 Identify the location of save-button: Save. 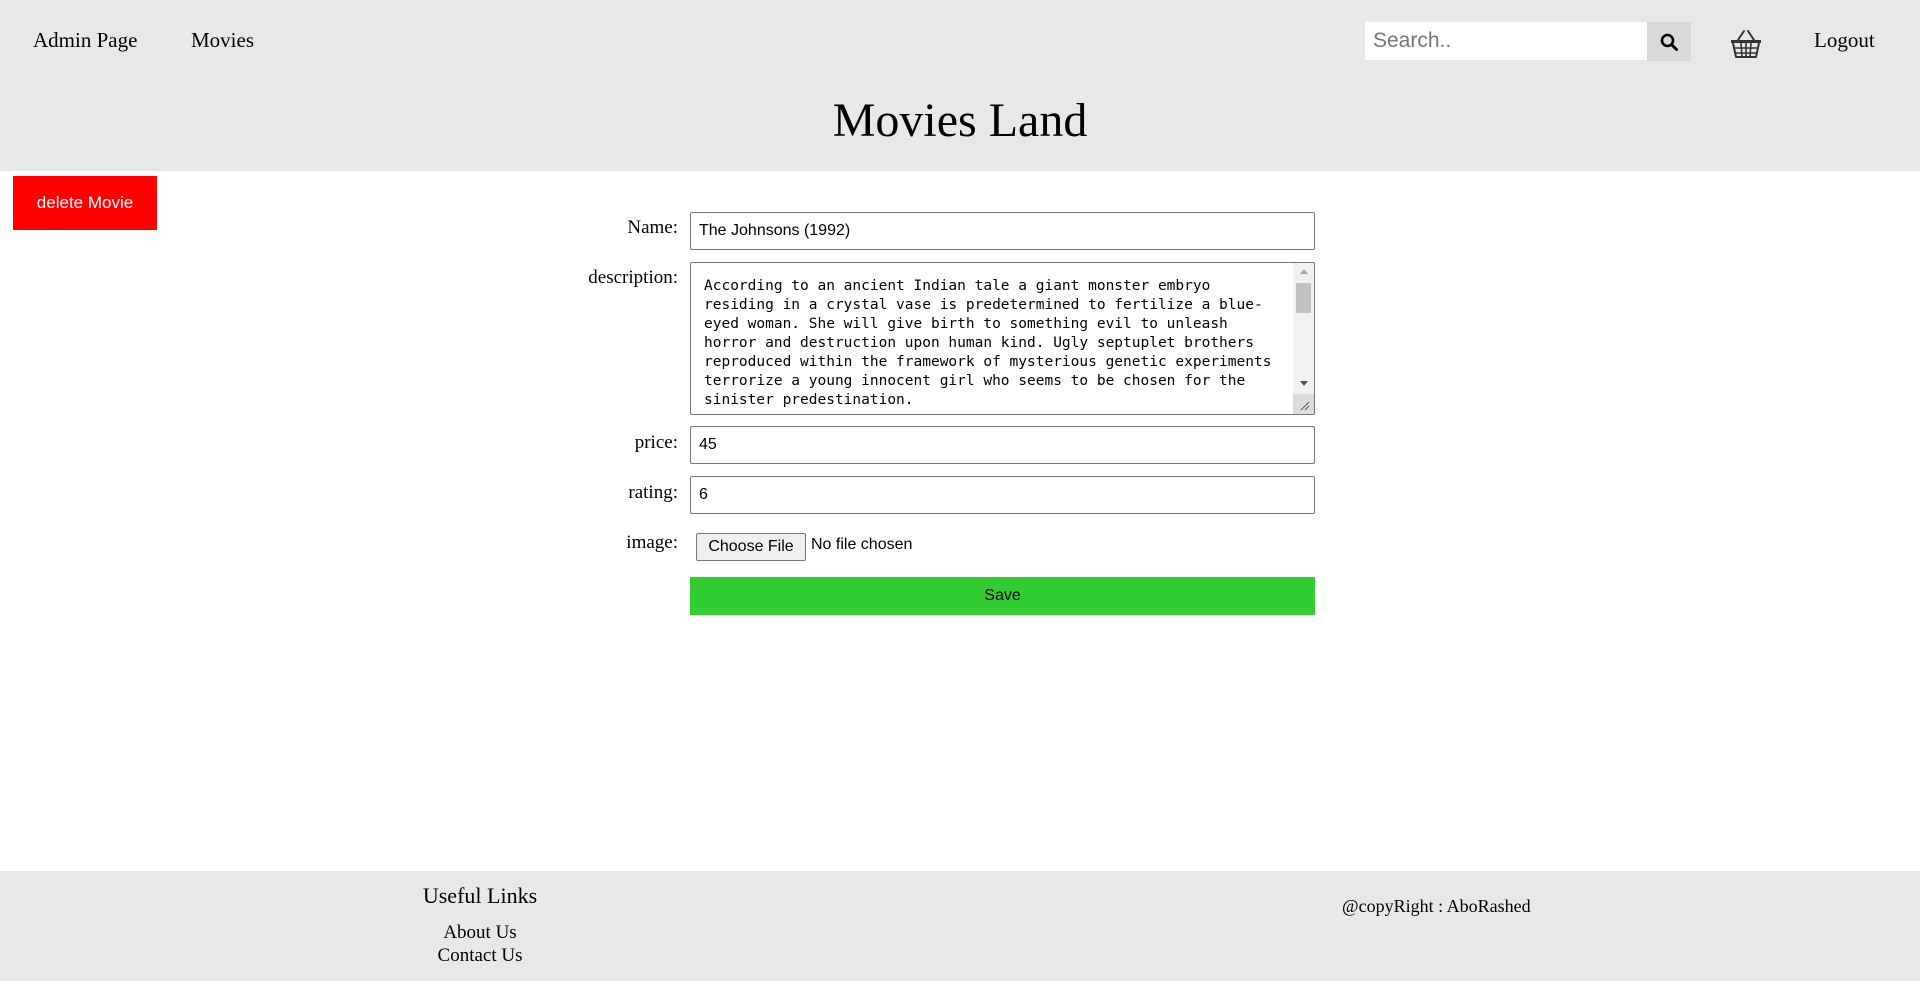
(1002, 596).